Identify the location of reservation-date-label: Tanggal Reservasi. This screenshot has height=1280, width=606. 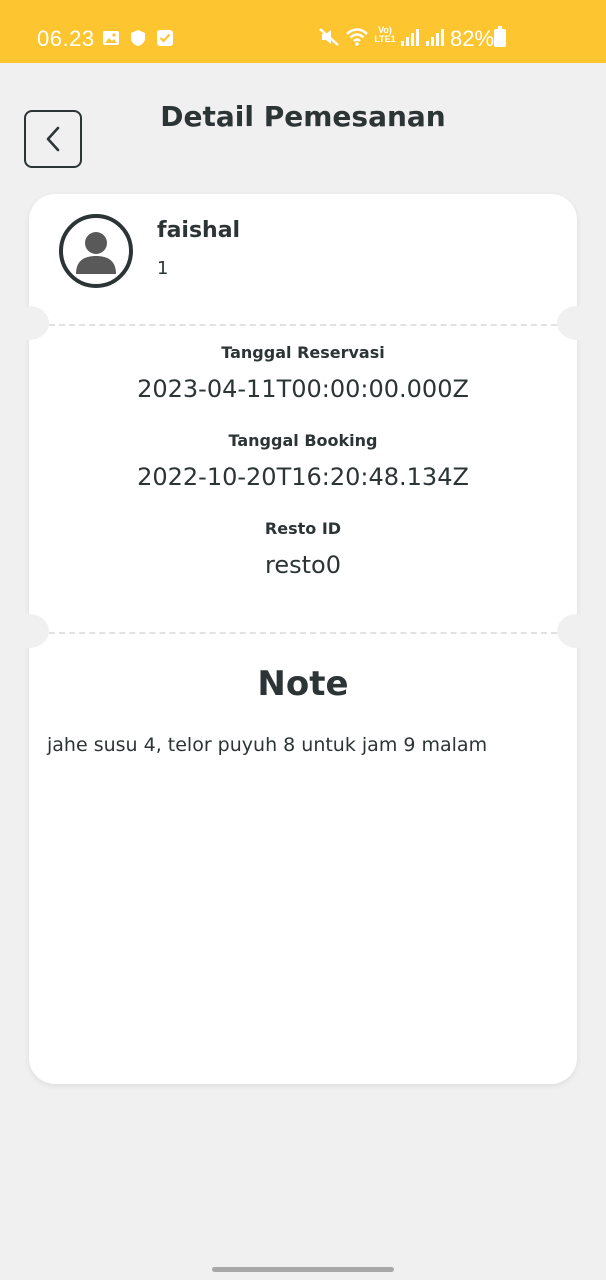
(303, 352).